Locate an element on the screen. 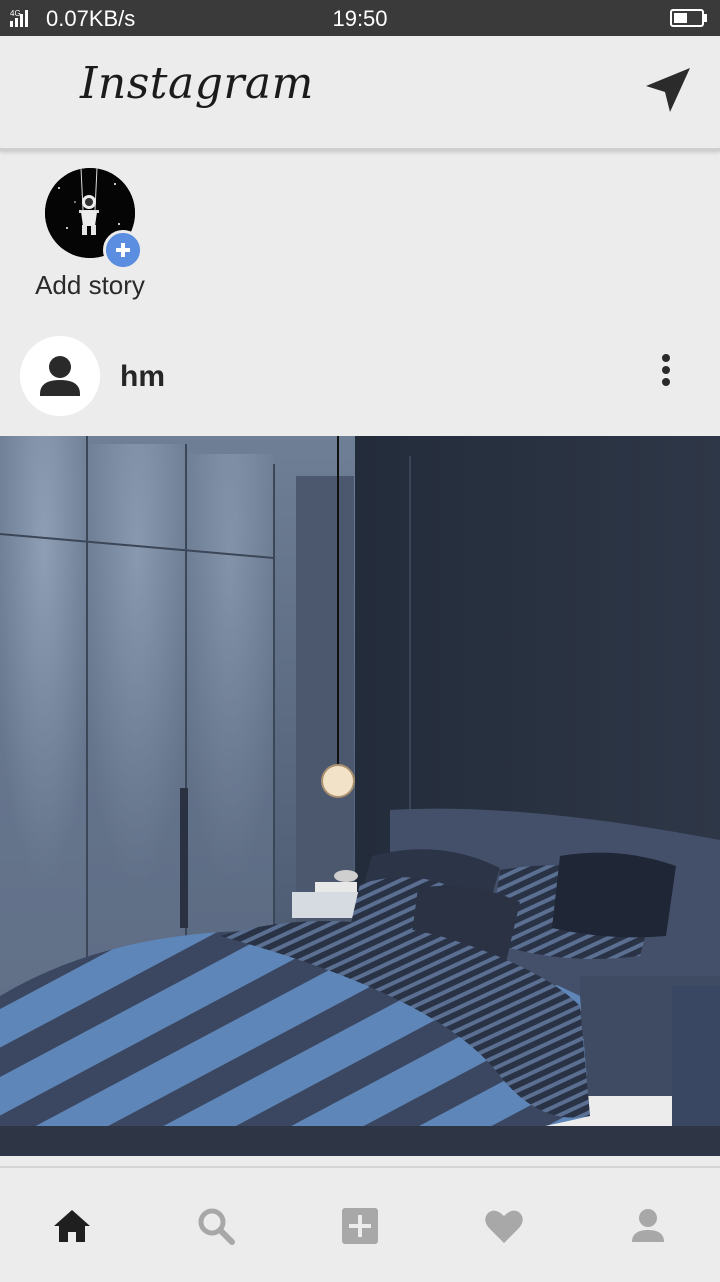  post-username: hm is located at coordinates (142, 377).